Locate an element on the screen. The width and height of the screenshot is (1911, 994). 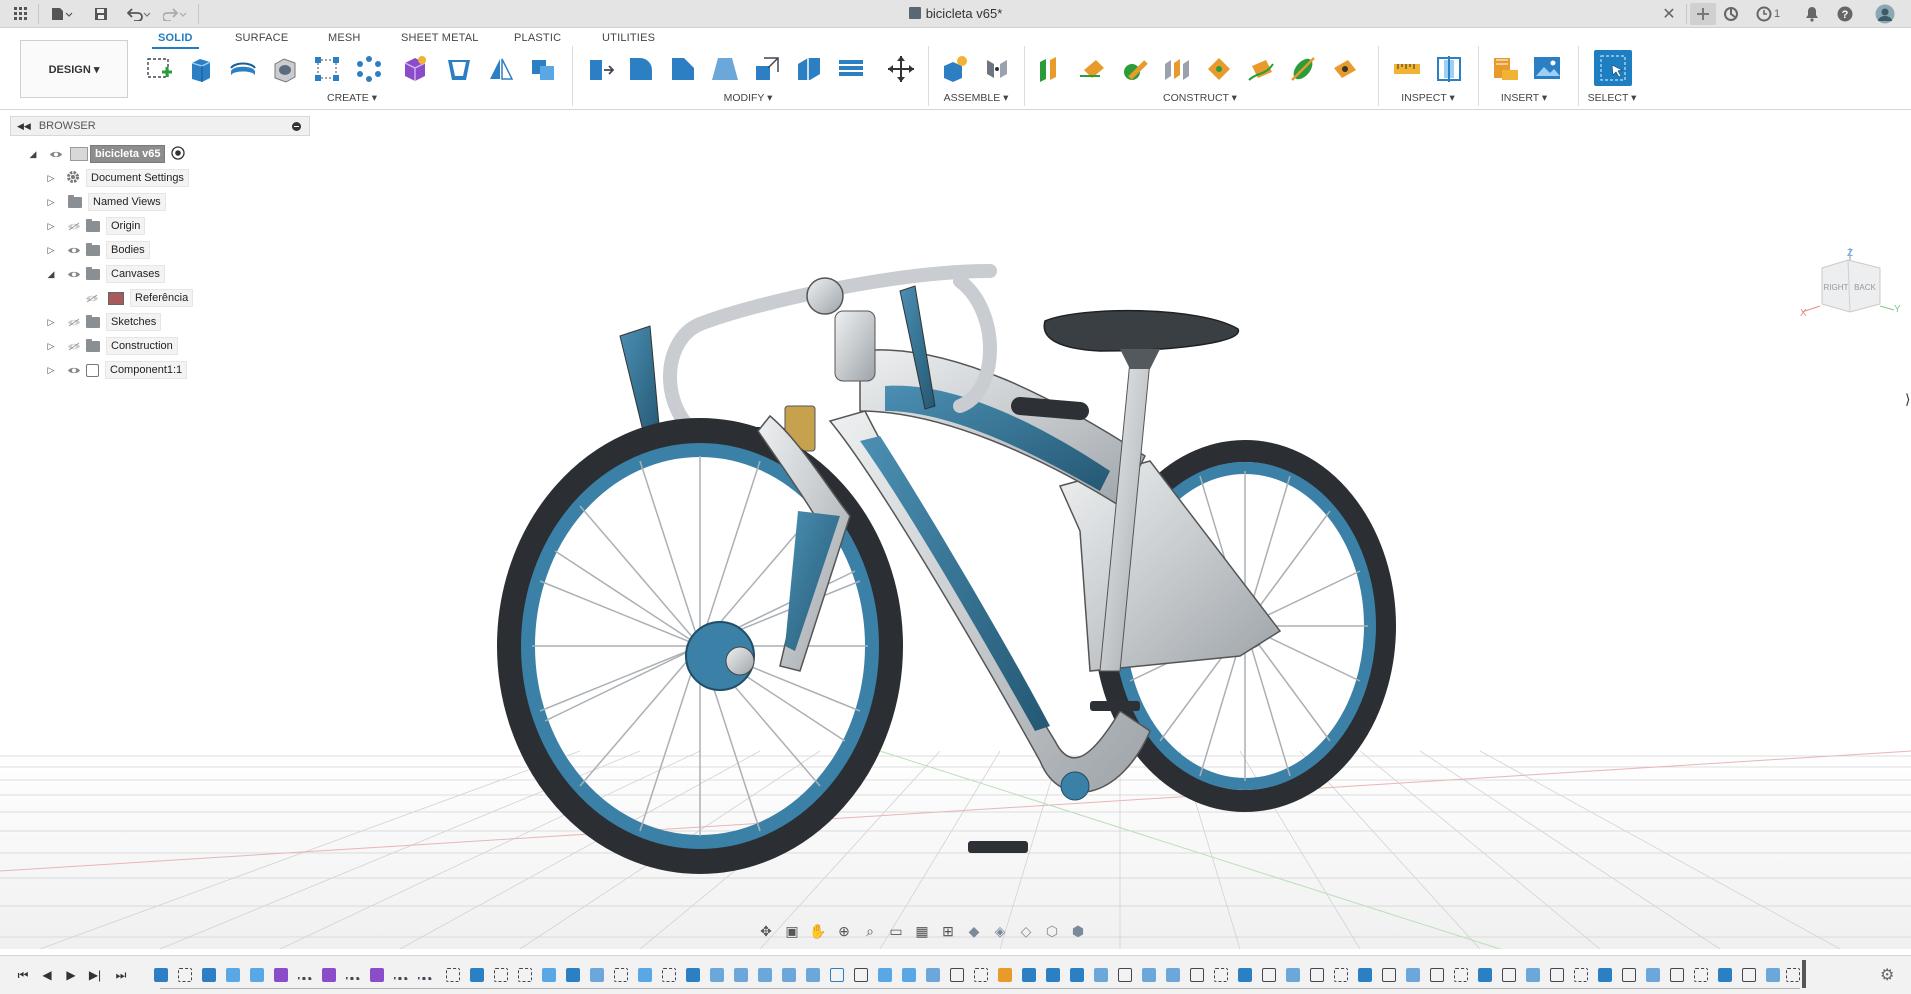
axis-through-cylinder-icon is located at coordinates (1303, 69).